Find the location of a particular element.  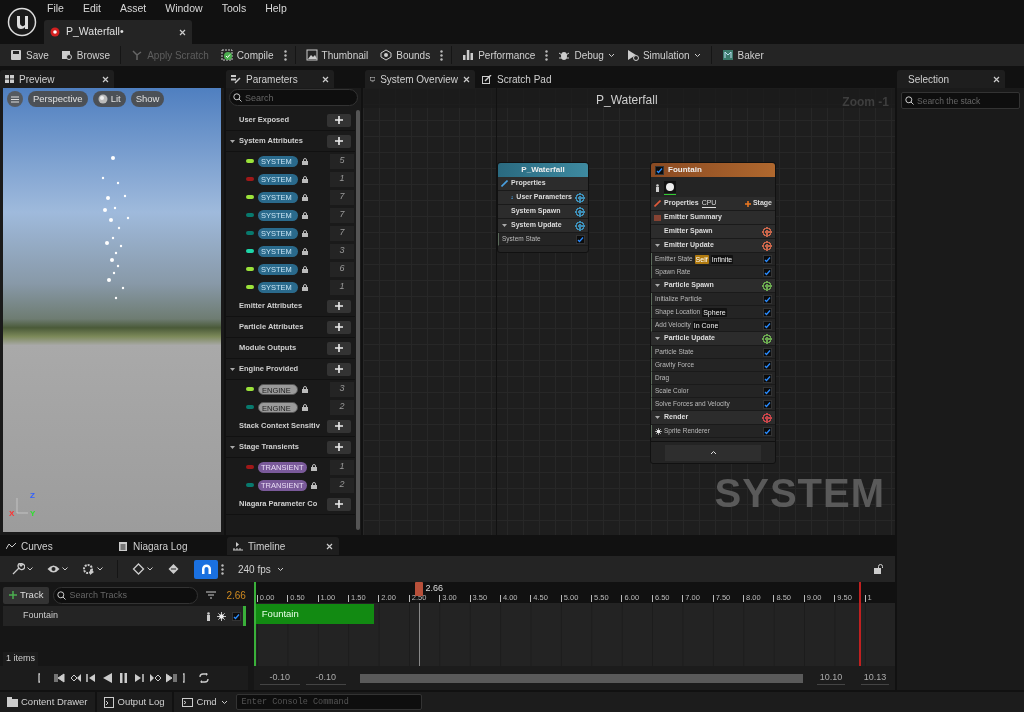

toolbar-button: Save is located at coordinates (29, 55).